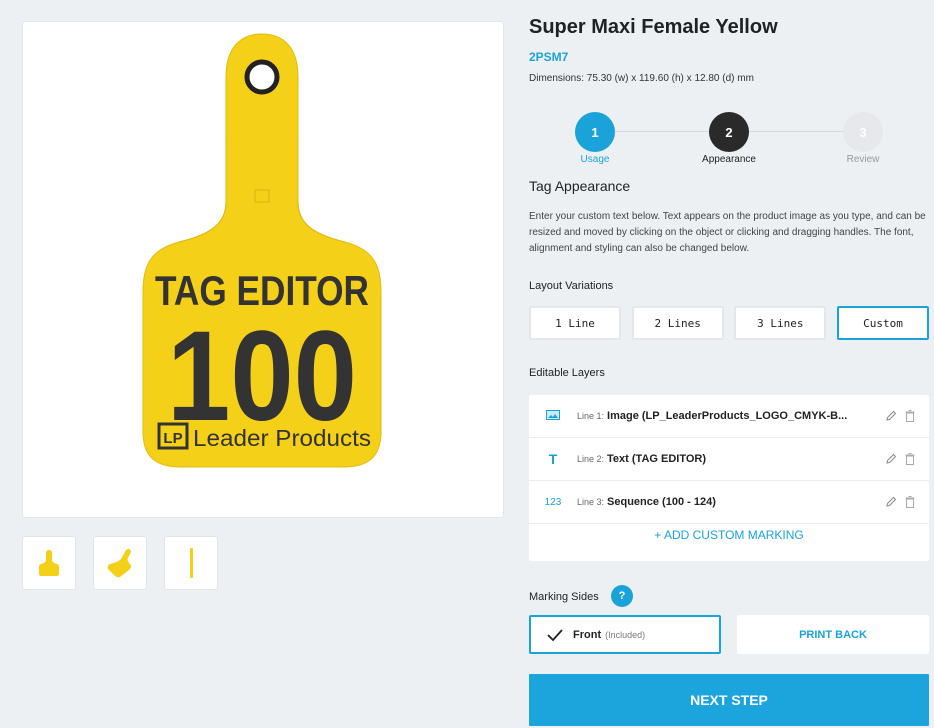 This screenshot has width=934, height=728. I want to click on step-3-circle: 3, so click(863, 132).